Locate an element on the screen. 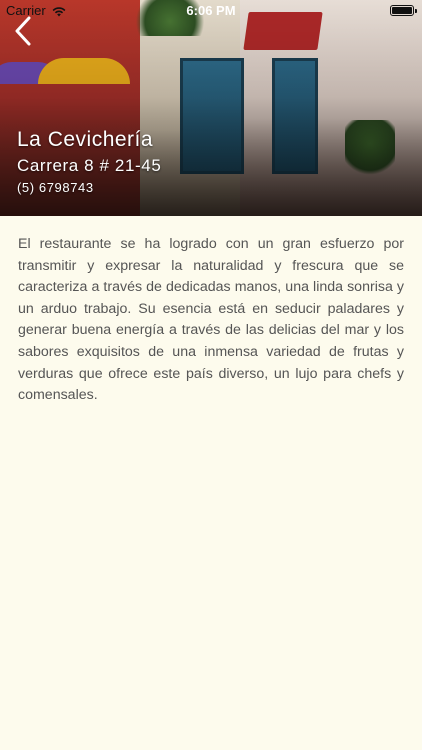  restaurant-name: La Cevichería is located at coordinates (85, 139).